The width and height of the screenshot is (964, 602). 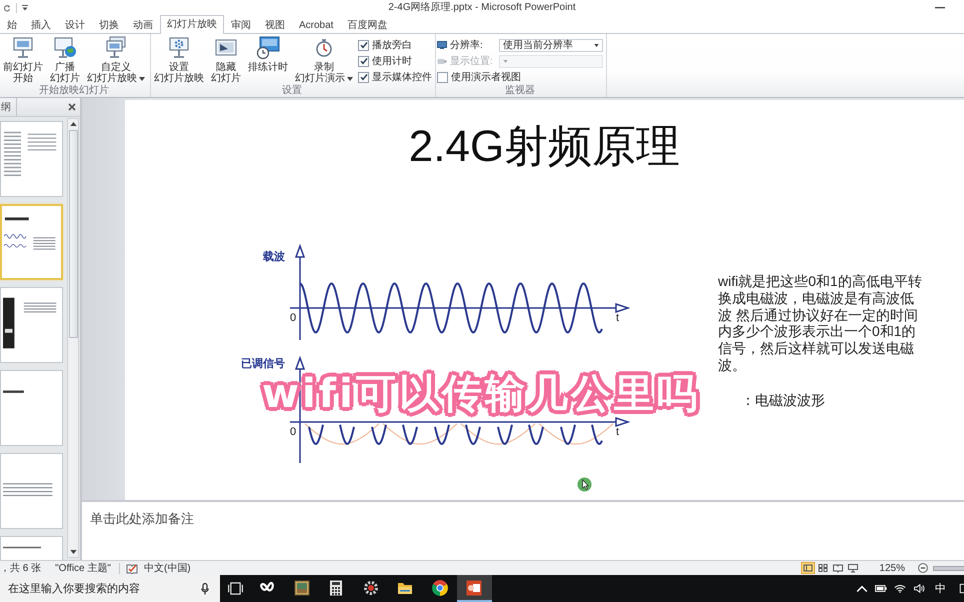 What do you see at coordinates (919, 588) in the screenshot?
I see `speaker-icon` at bounding box center [919, 588].